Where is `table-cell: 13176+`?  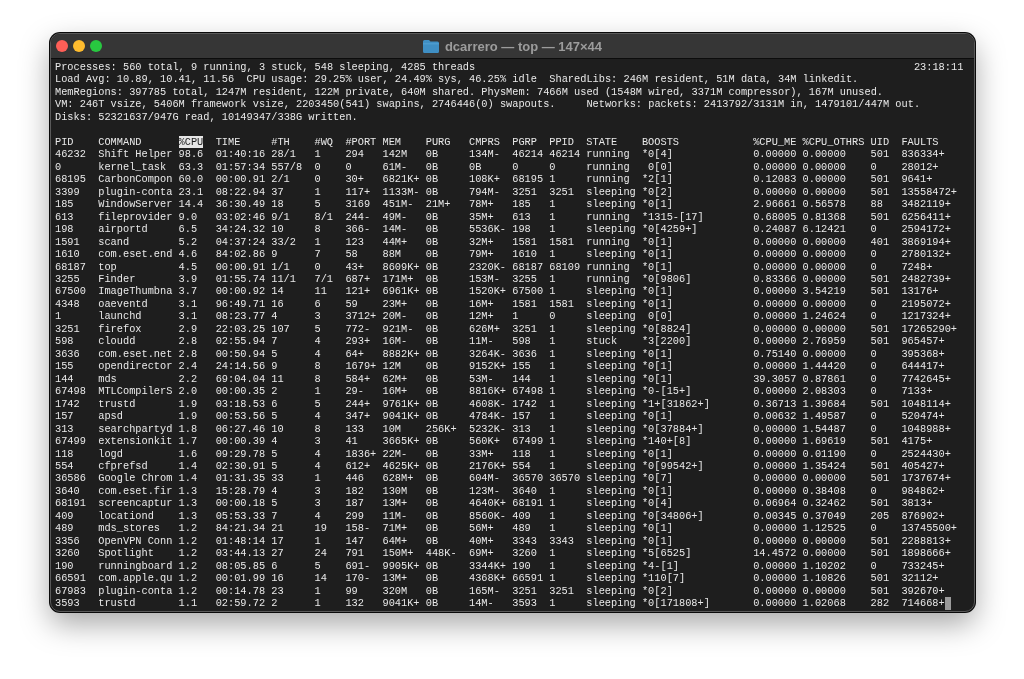 table-cell: 13176+ is located at coordinates (920, 291).